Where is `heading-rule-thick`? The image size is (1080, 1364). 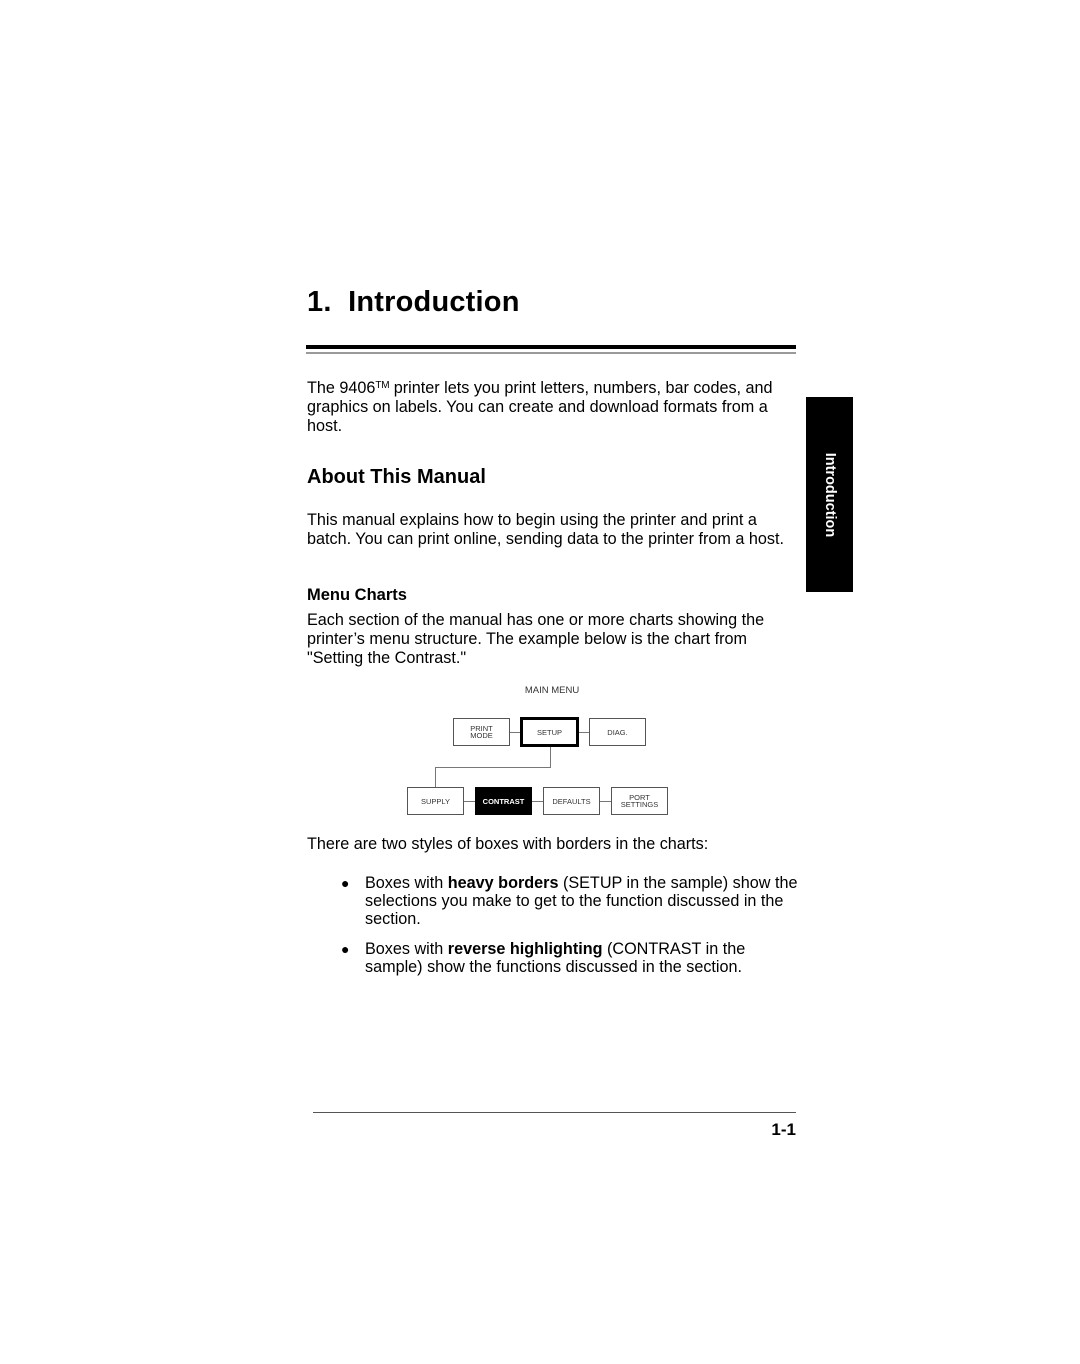 heading-rule-thick is located at coordinates (551, 347).